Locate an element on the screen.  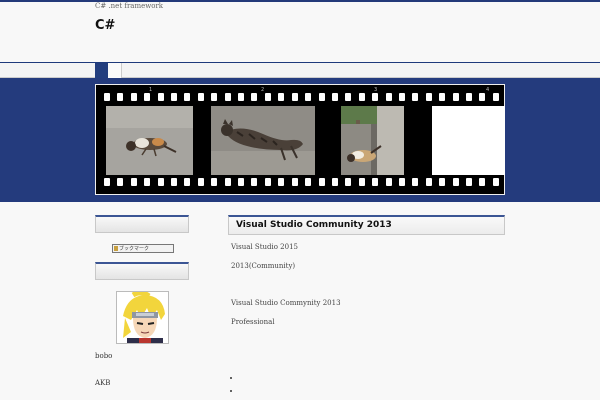
site-tagline: C# .net framework is located at coordinates (129, 6).